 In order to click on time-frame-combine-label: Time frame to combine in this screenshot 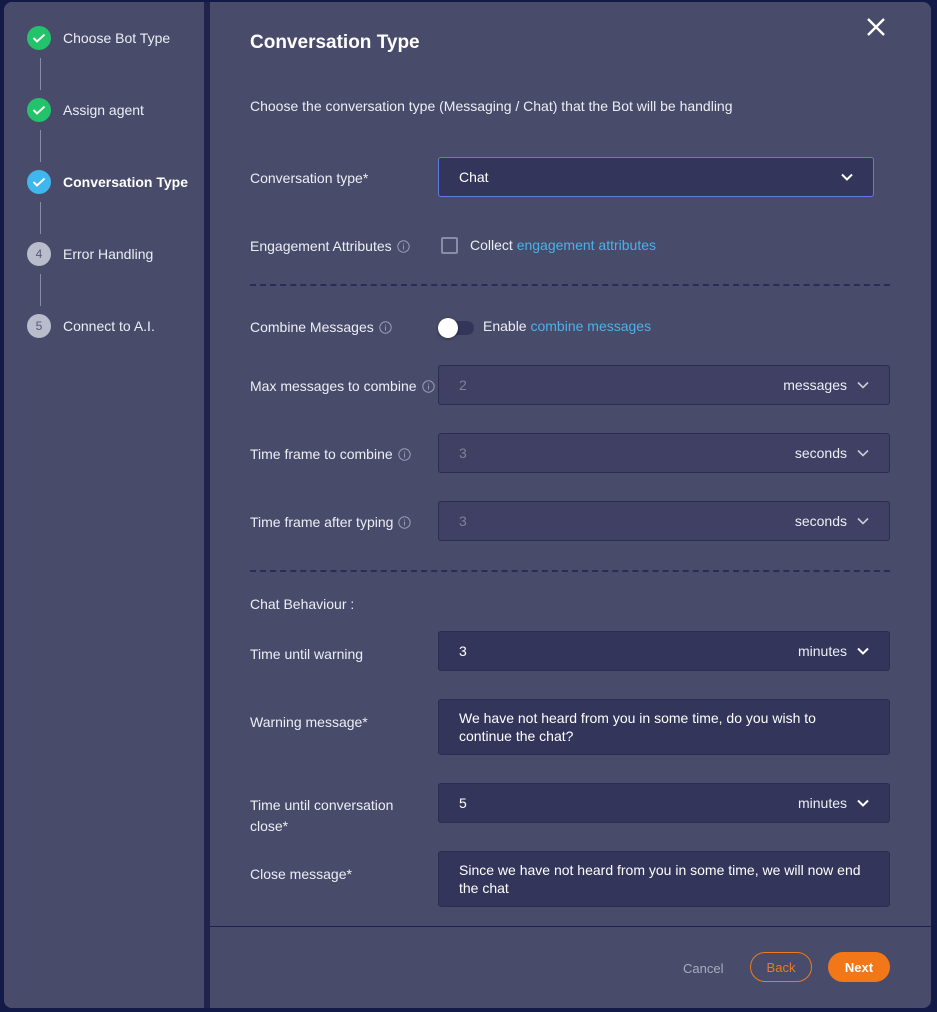, I will do `click(330, 454)`.